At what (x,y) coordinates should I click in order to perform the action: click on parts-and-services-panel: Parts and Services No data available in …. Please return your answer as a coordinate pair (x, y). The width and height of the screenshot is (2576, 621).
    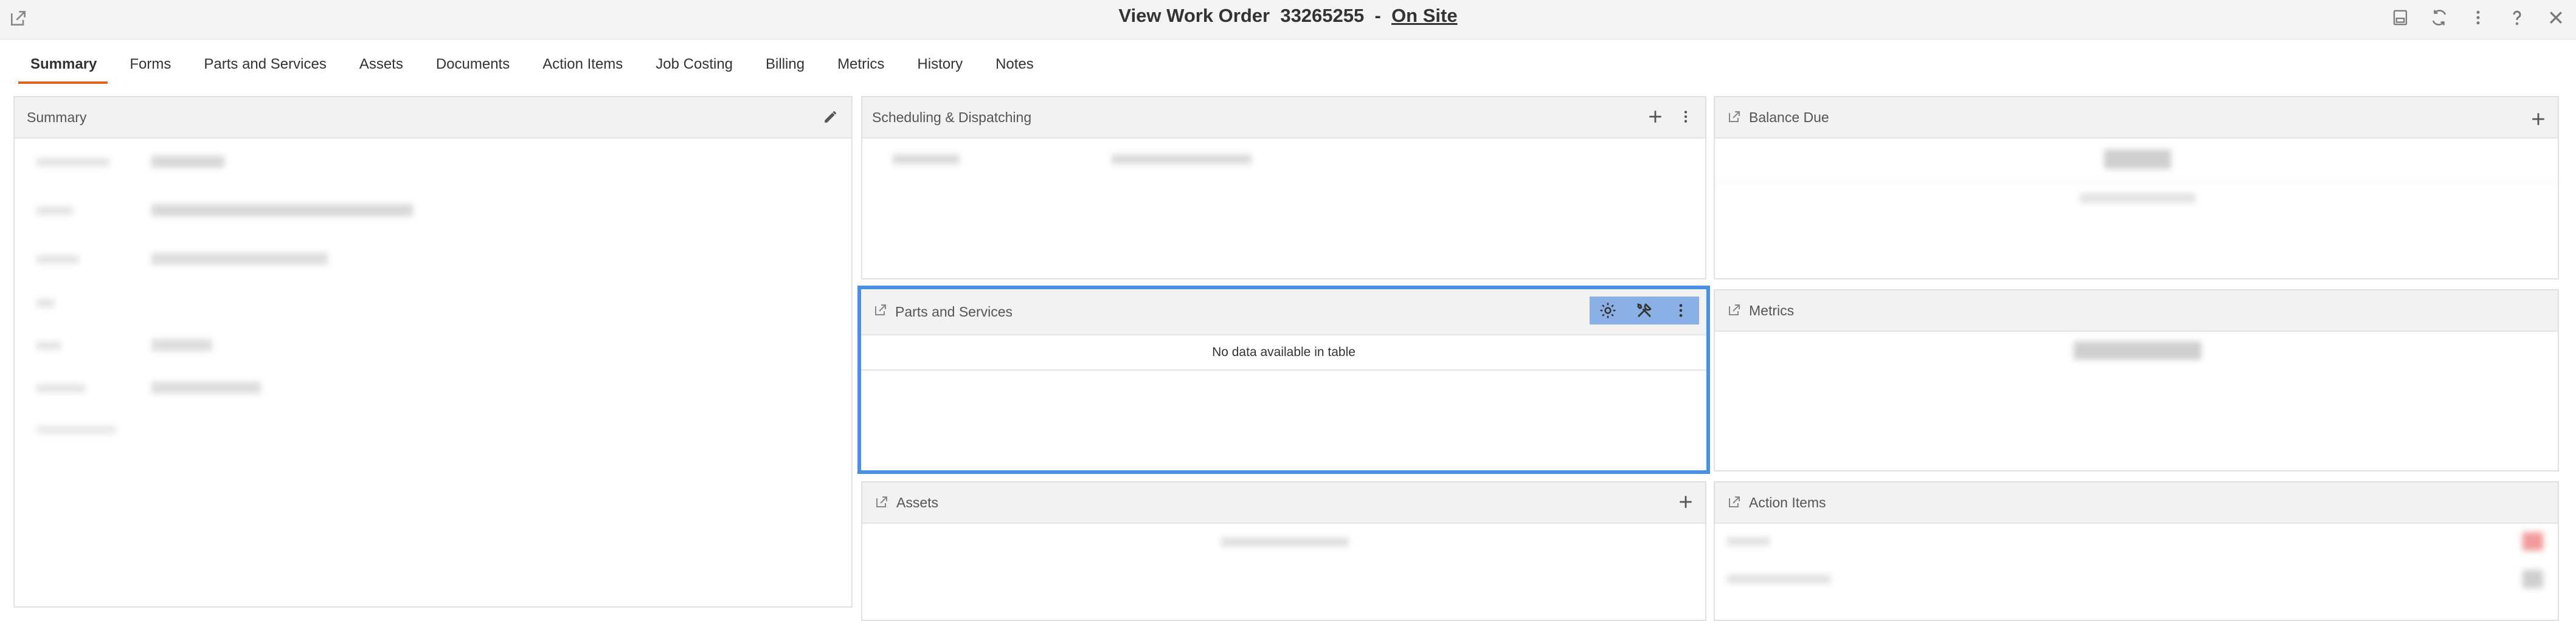
    Looking at the image, I should click on (1283, 380).